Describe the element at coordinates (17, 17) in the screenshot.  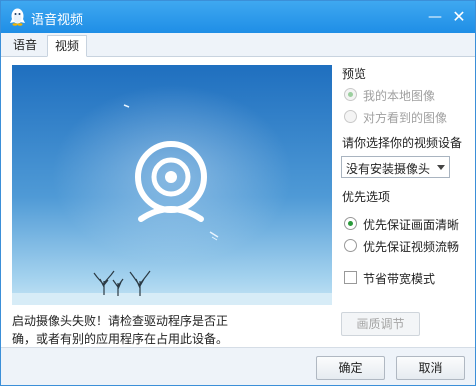
I see `qq-penguin-icon` at that location.